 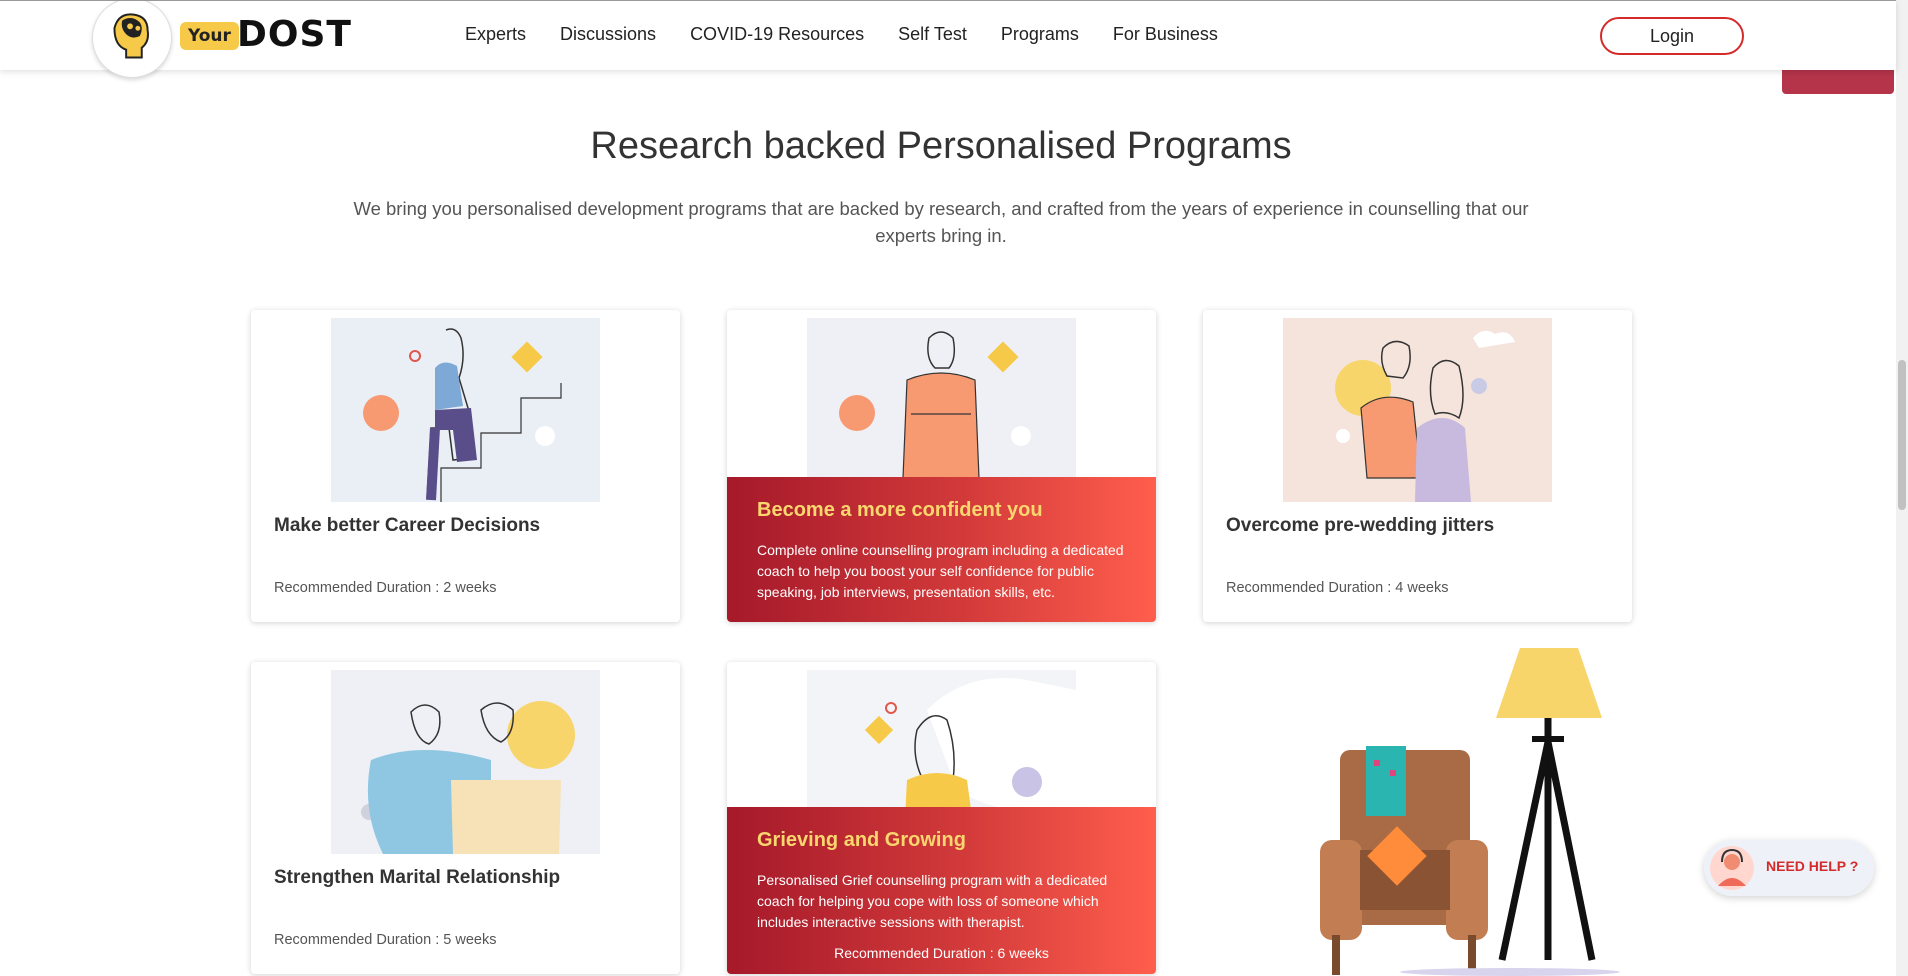 I want to click on confidence-illustration, so click(x=941, y=410).